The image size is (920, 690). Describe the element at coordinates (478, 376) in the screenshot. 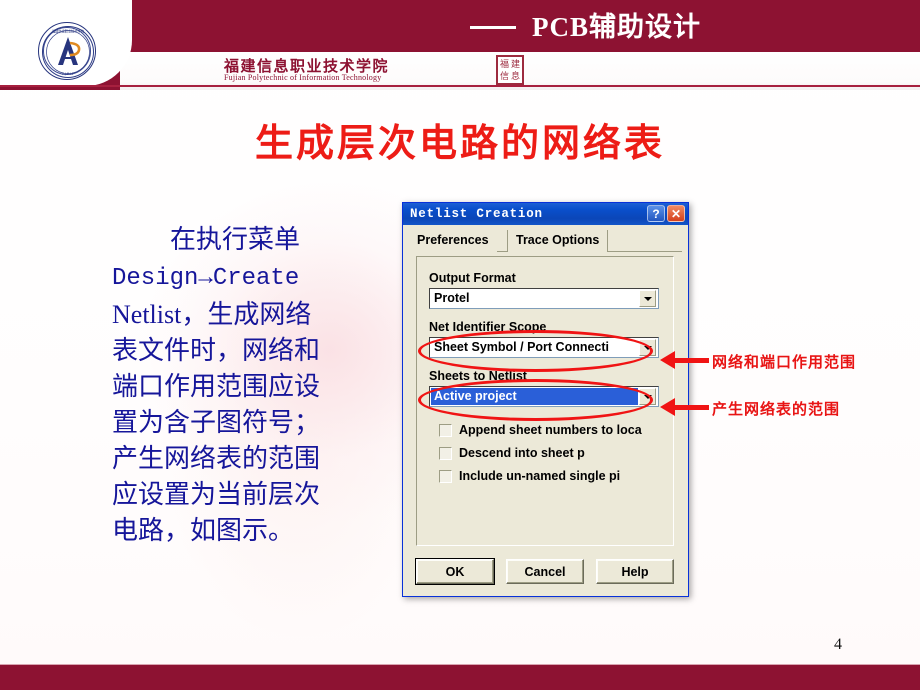

I see `sheets-to-netlist-label: Sheets to Netlist` at that location.